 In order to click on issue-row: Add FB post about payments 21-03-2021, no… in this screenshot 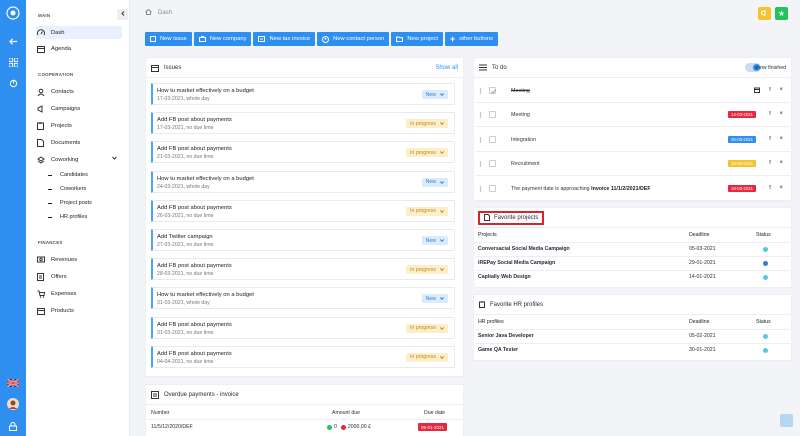, I will do `click(303, 152)`.